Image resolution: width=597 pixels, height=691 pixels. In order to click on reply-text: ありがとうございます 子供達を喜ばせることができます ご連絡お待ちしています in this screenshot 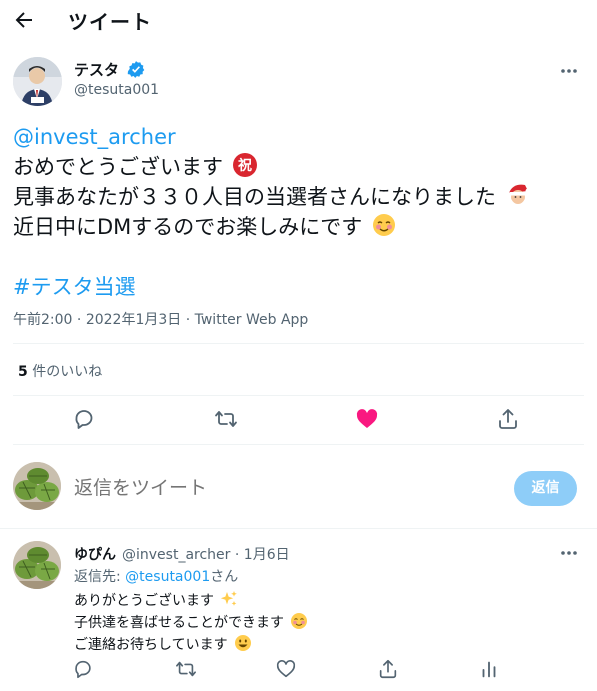, I will do `click(191, 623)`.